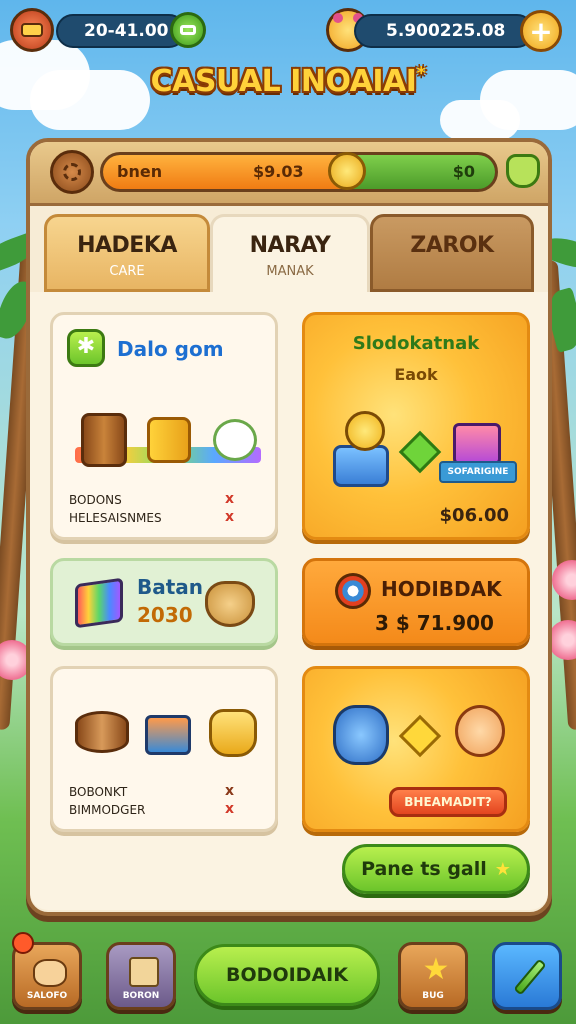 The image size is (576, 1024). I want to click on card5-mark2: x, so click(230, 809).